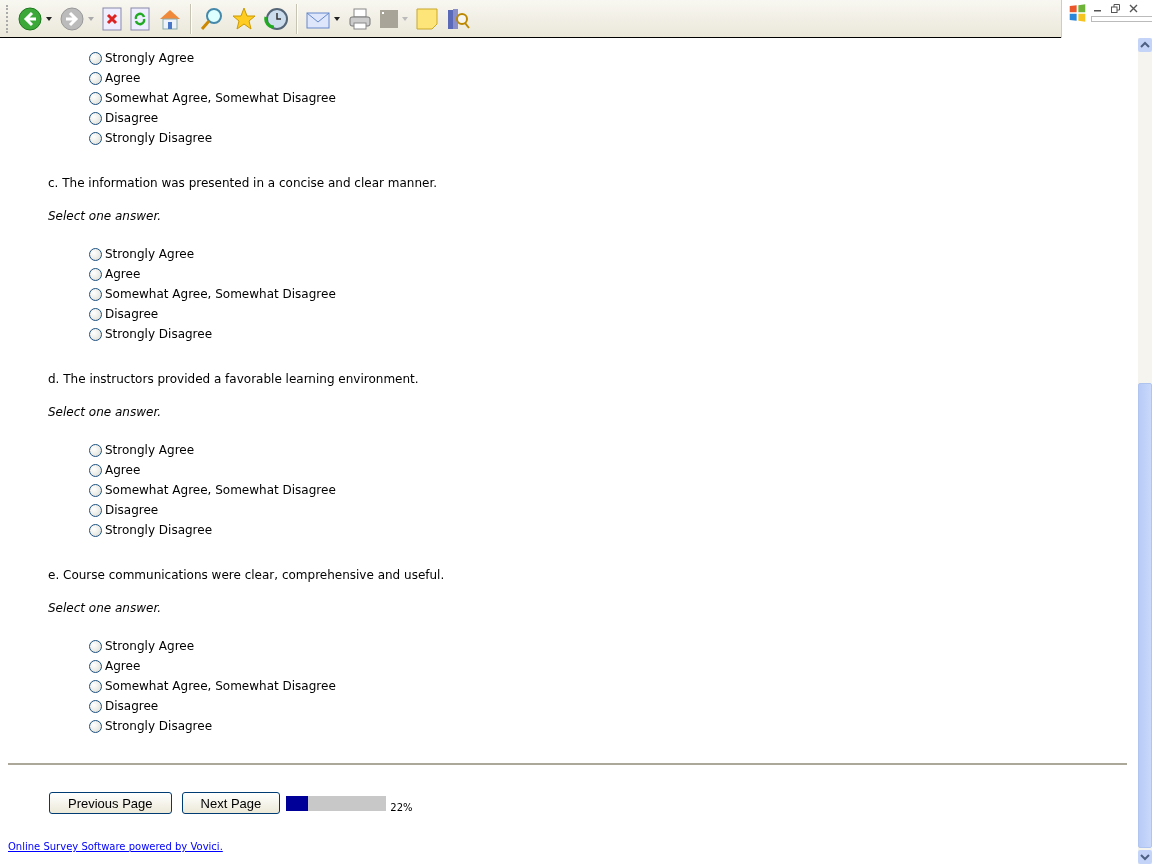 The width and height of the screenshot is (1152, 864). What do you see at coordinates (360, 18) in the screenshot?
I see `printer-icon` at bounding box center [360, 18].